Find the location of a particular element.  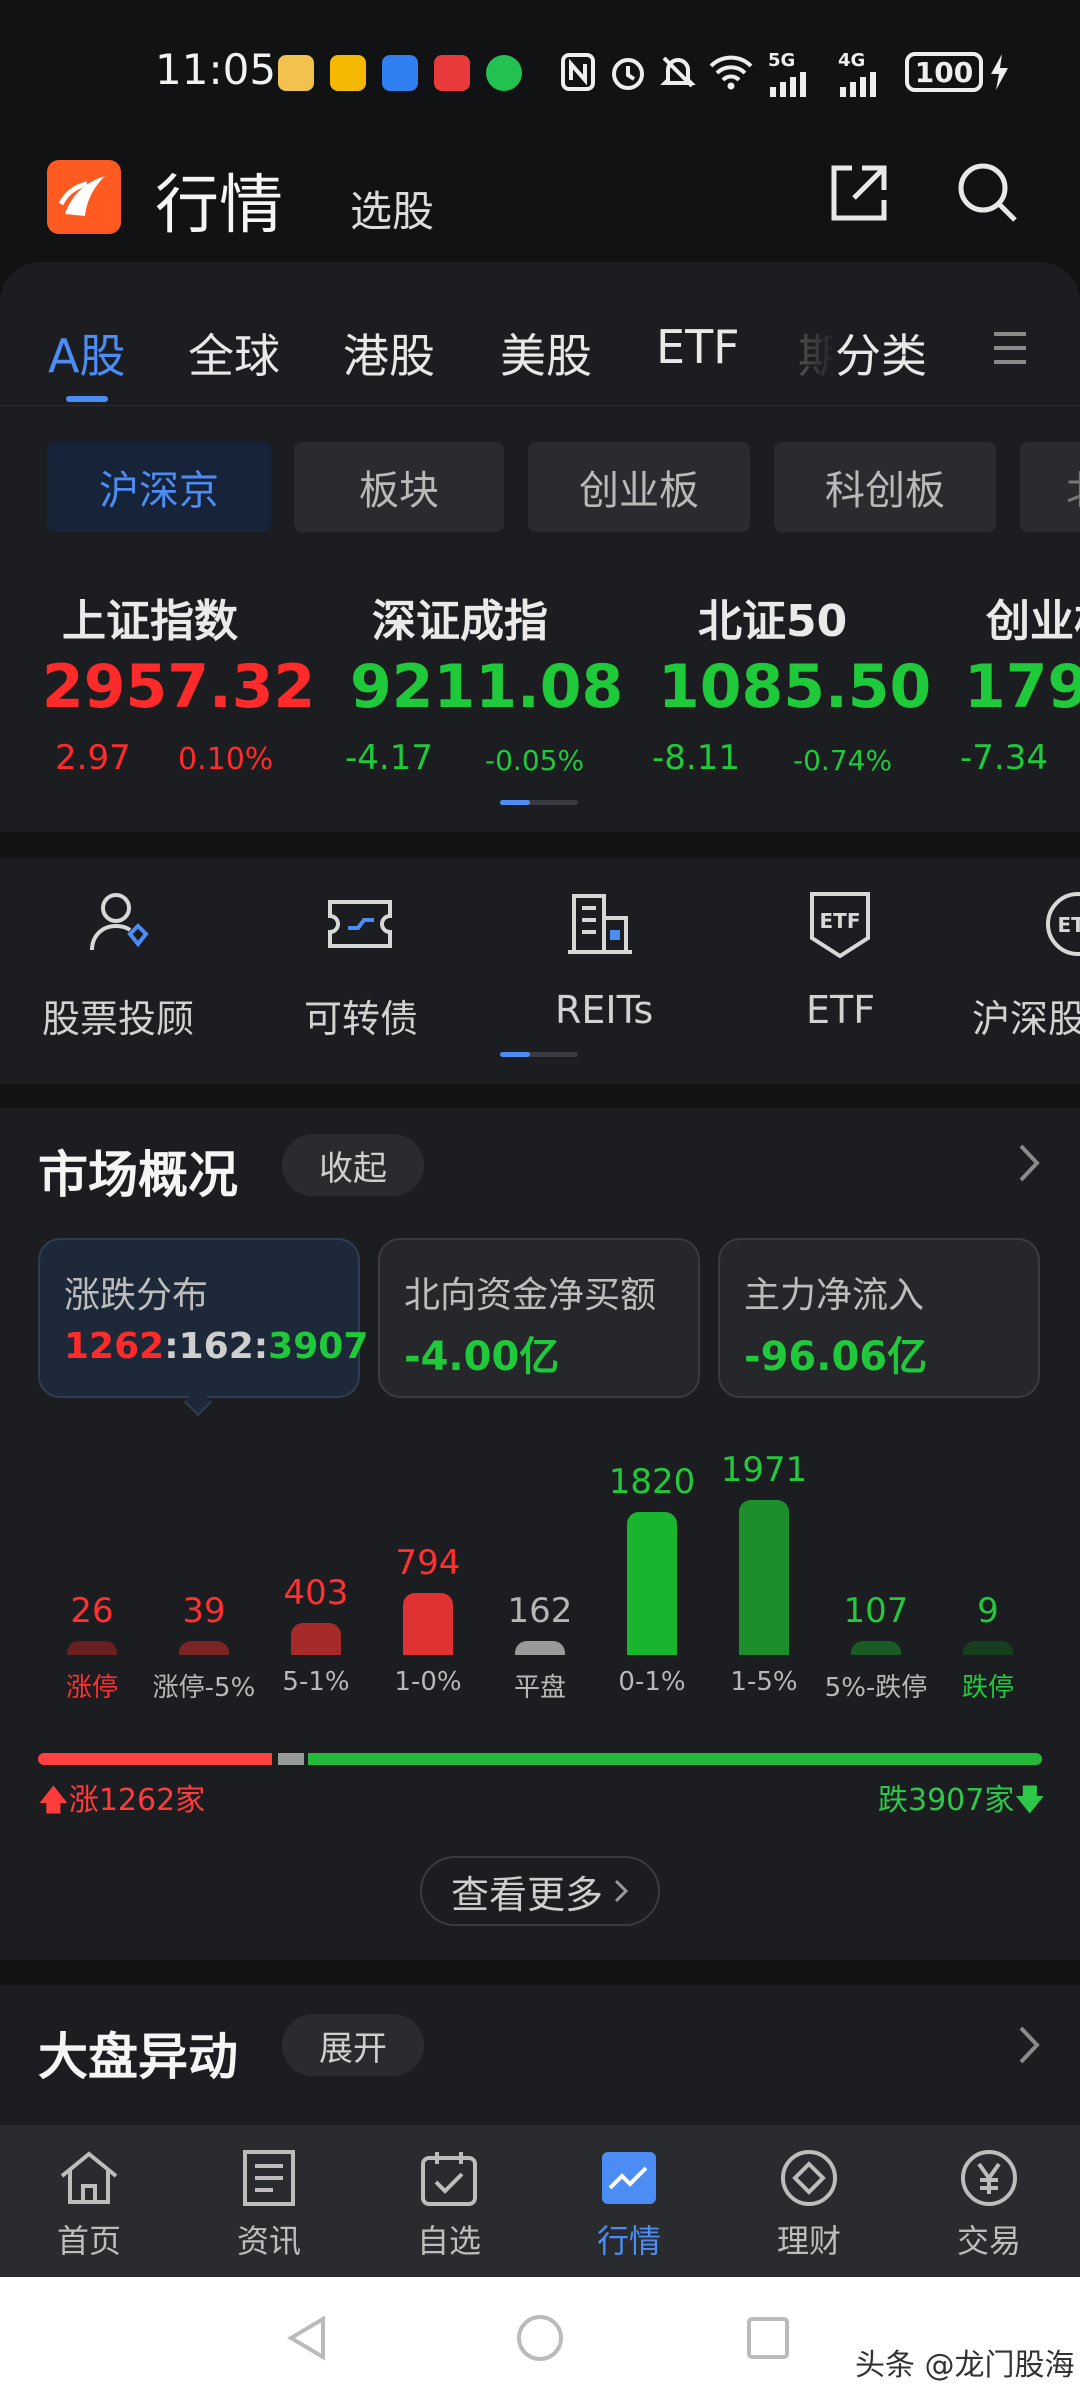

nav-label: 交易 is located at coordinates (988, 2241).